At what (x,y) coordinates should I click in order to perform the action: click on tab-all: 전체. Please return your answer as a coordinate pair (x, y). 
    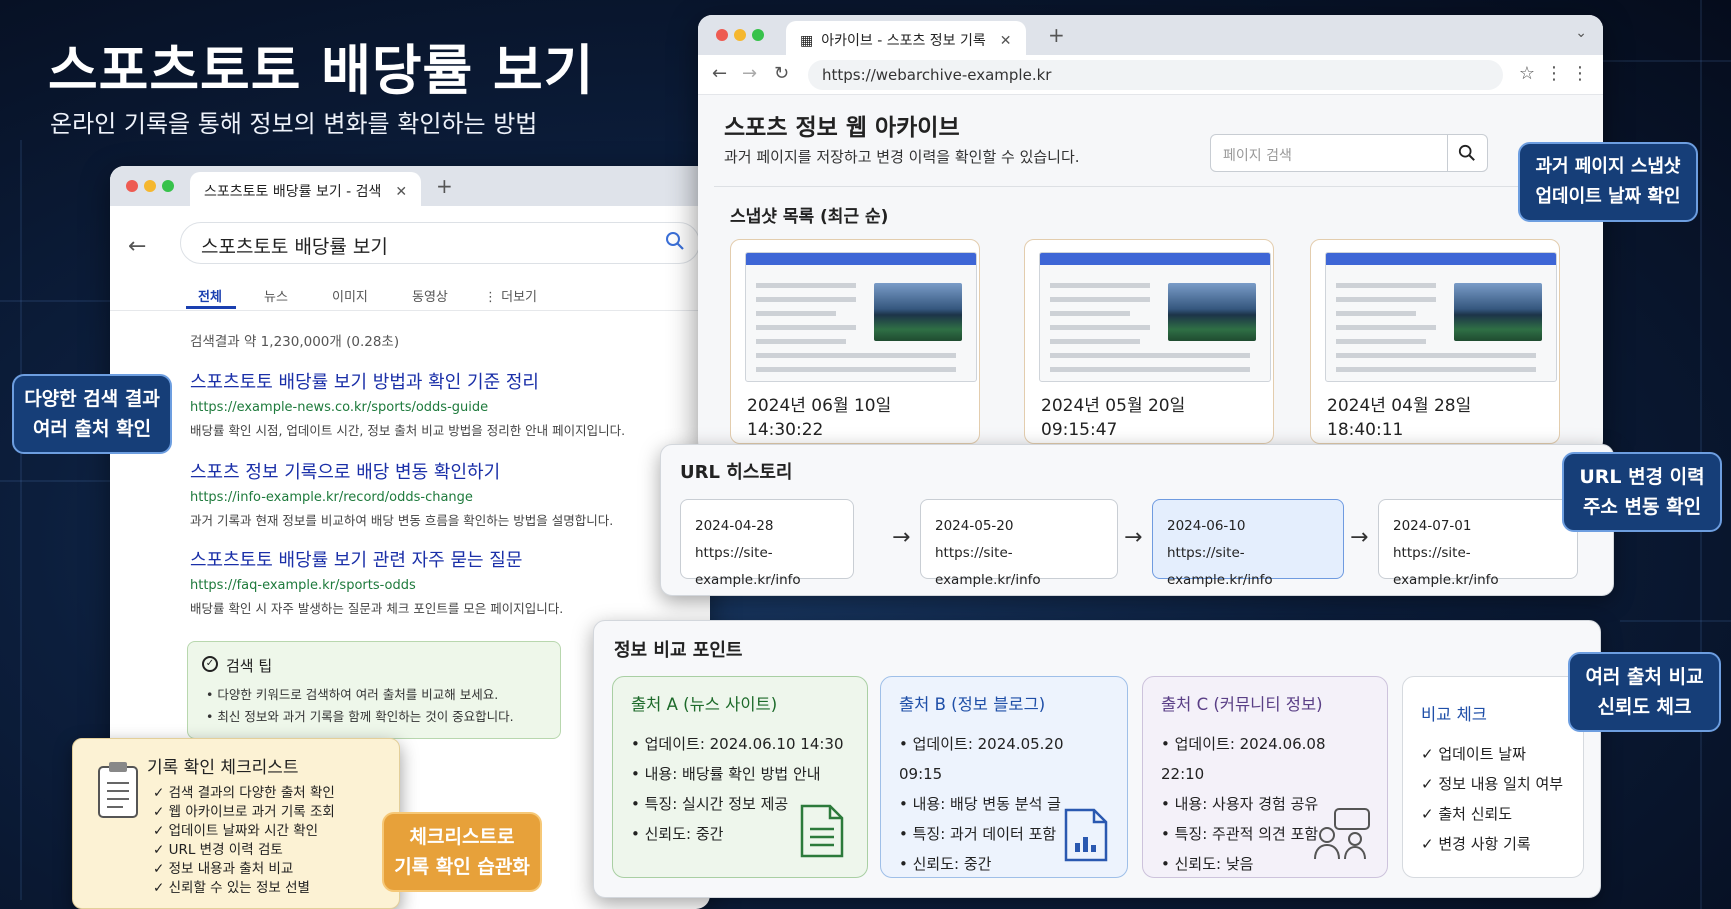
    Looking at the image, I should click on (210, 295).